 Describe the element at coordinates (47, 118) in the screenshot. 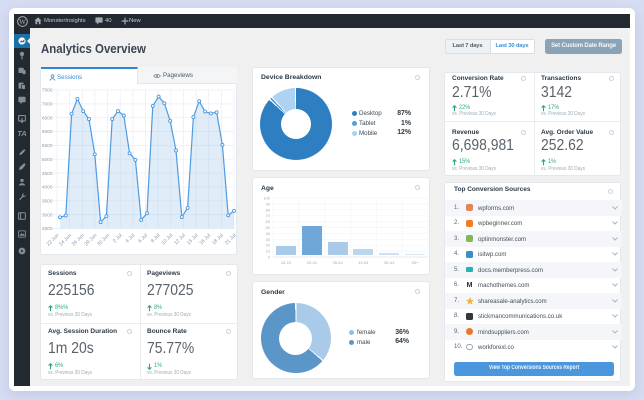

I see `svg-text: 6500` at that location.